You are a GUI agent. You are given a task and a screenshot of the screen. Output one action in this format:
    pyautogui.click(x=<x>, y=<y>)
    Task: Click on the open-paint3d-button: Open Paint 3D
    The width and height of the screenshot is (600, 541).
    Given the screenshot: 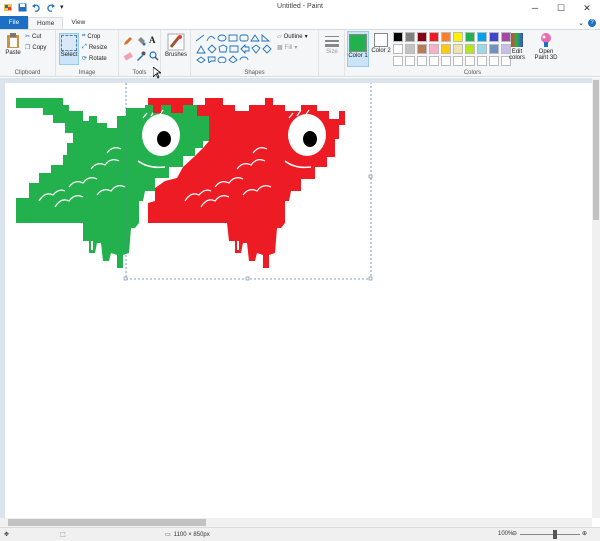 What is the action you would take?
    pyautogui.click(x=546, y=46)
    